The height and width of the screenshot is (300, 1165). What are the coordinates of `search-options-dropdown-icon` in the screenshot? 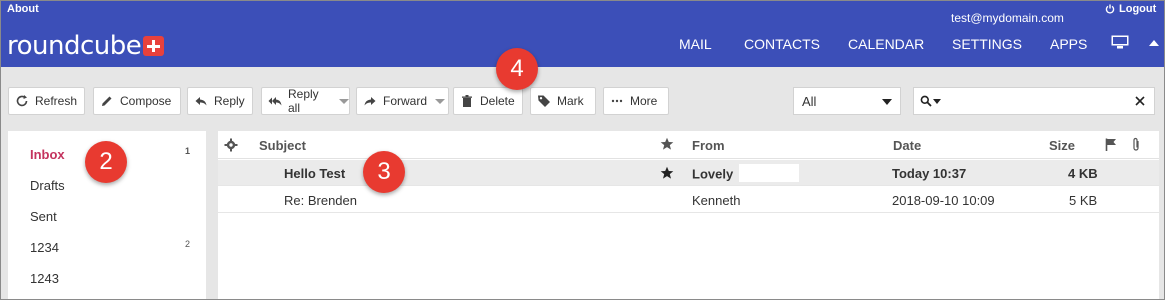 It's located at (937, 101).